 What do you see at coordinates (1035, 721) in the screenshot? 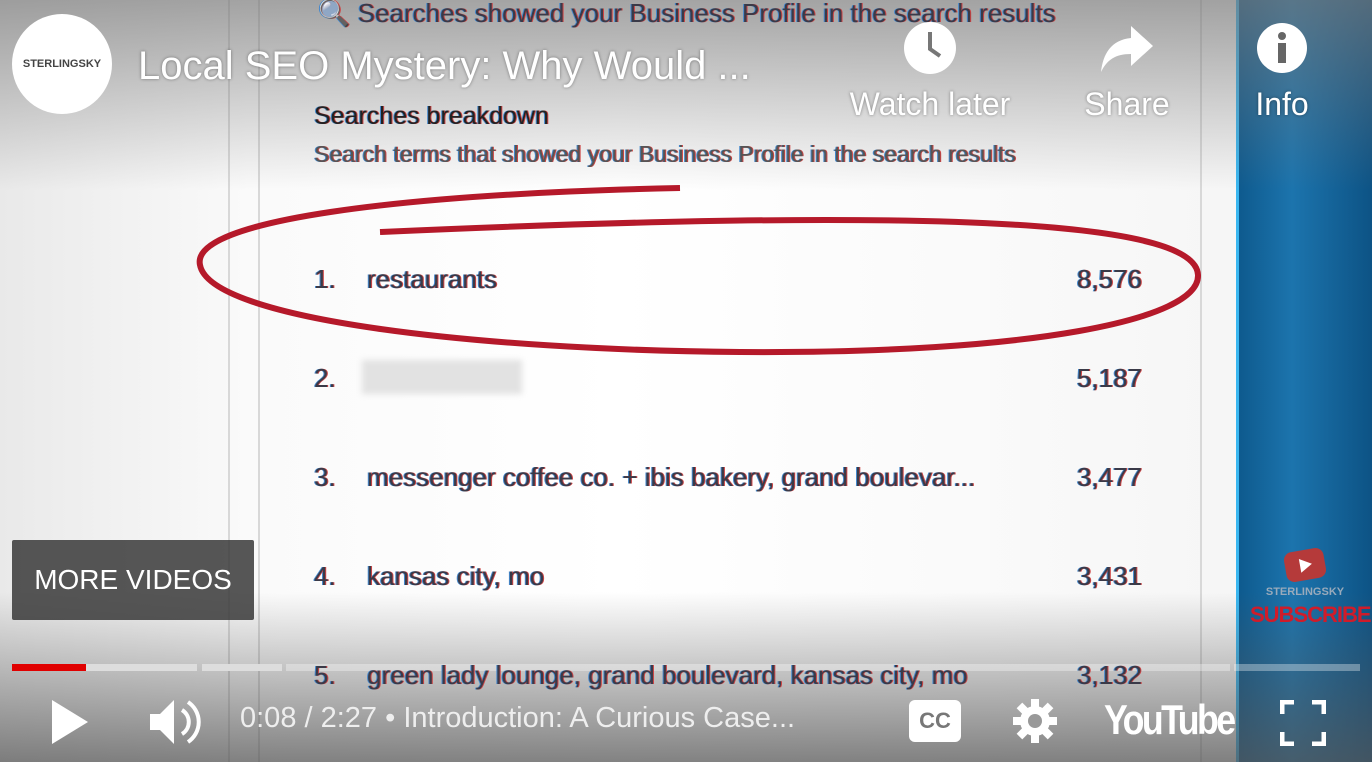
I see `settings-gear-icon` at bounding box center [1035, 721].